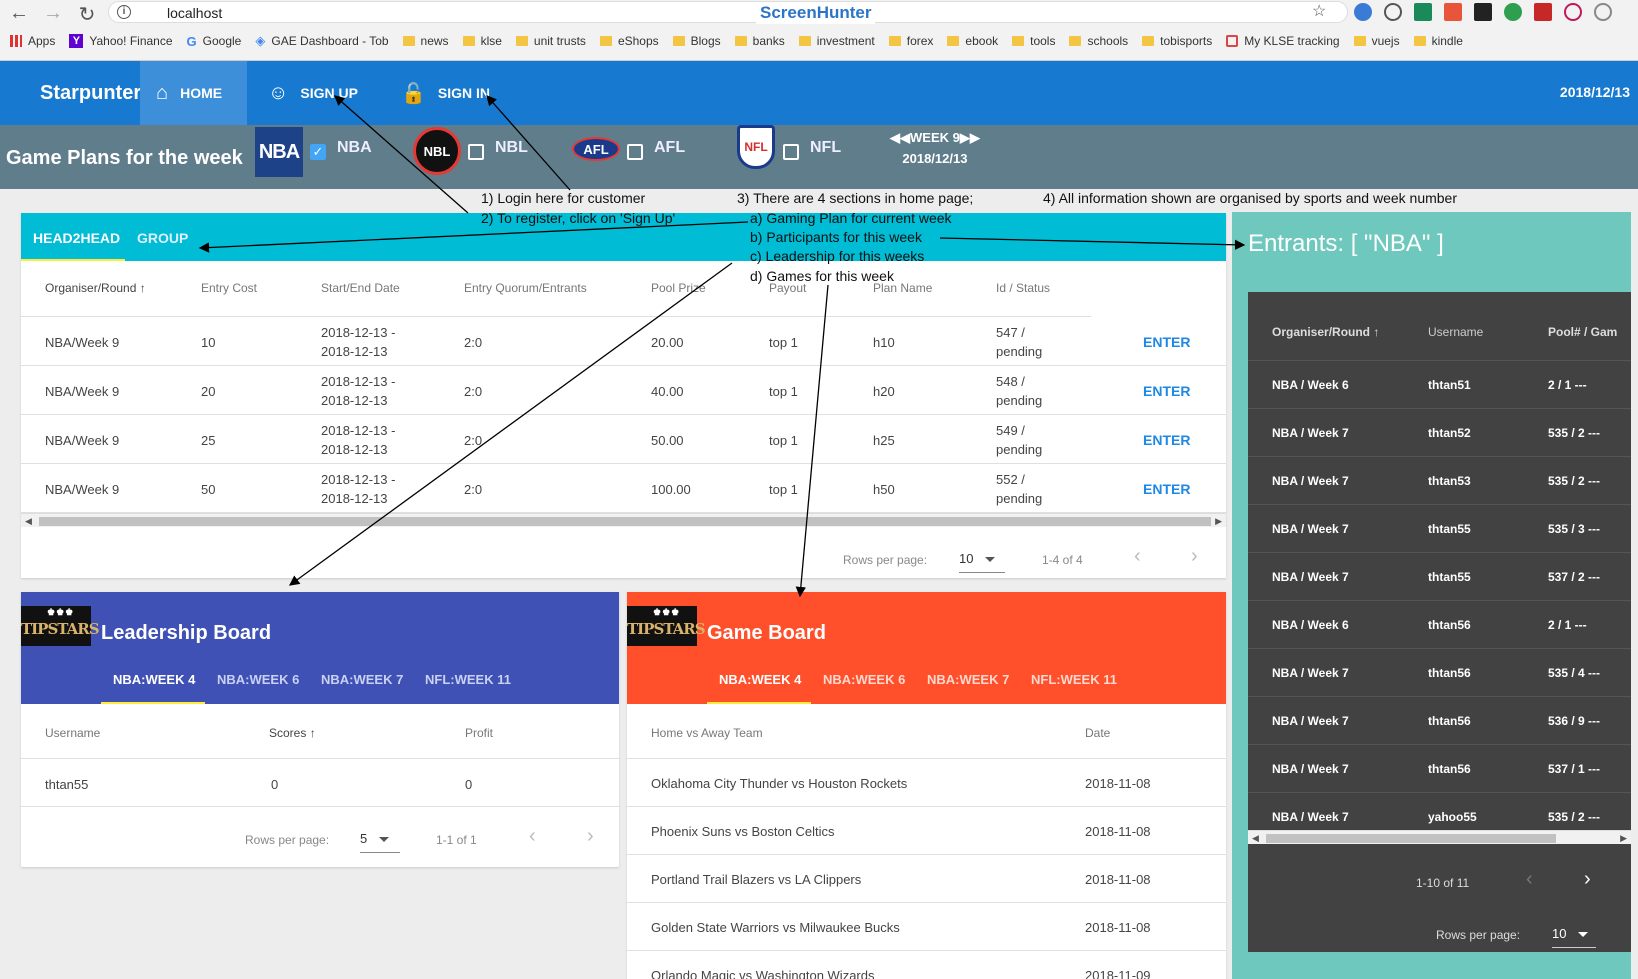  Describe the element at coordinates (1583, 332) in the screenshot. I see `col-pool-game: Pool# / Gam` at that location.